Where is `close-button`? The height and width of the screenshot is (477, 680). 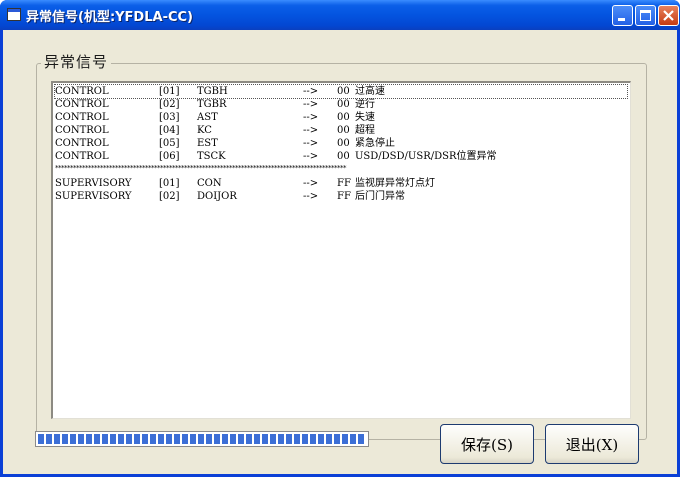
close-button is located at coordinates (668, 15).